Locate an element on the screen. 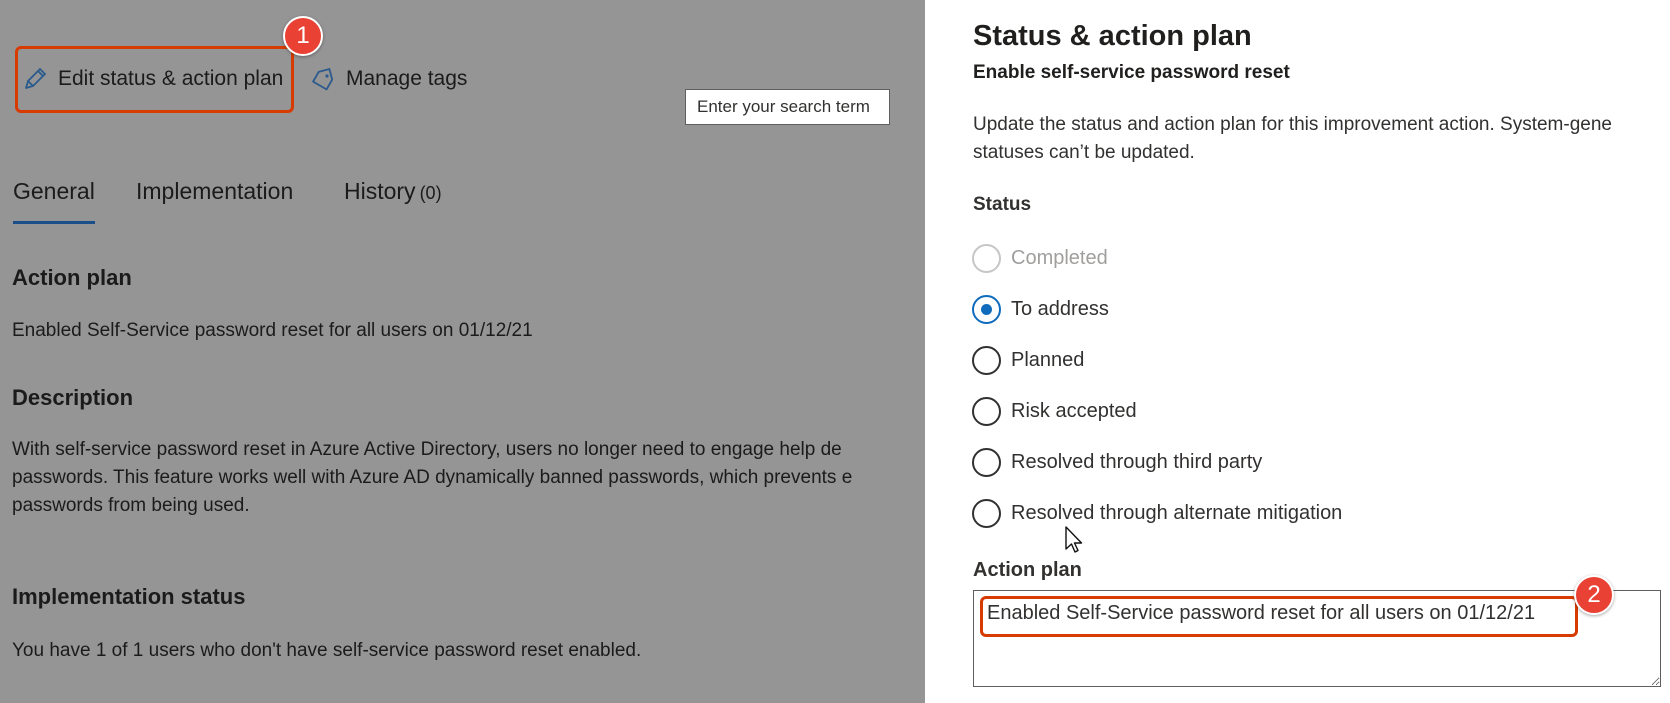 Image resolution: width=1670 pixels, height=703 pixels. tab-implementation: Implementation is located at coordinates (214, 191).